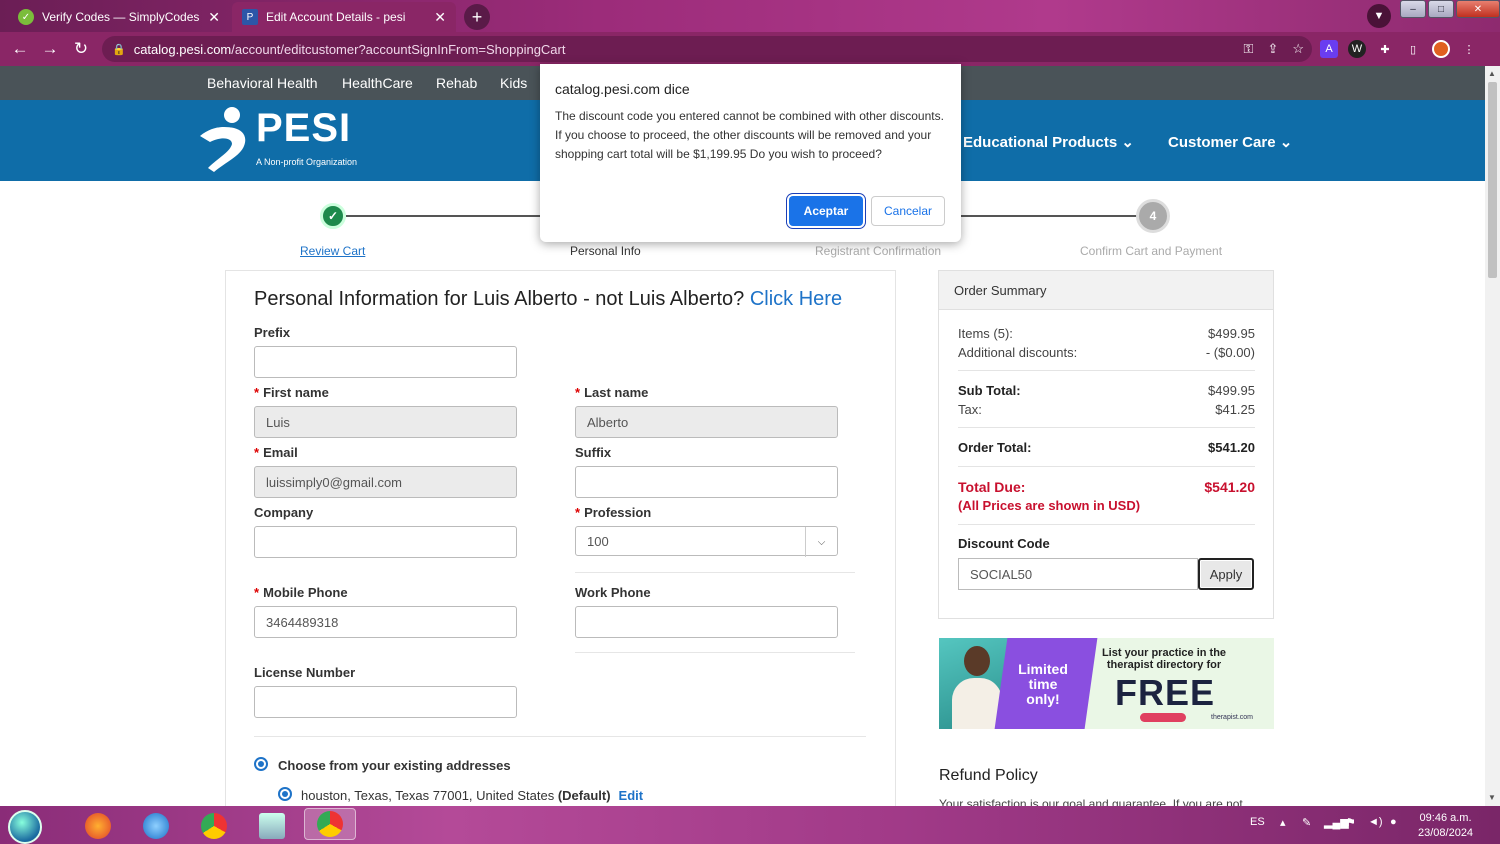  Describe the element at coordinates (1492, 797) in the screenshot. I see `scroll-down-icon: ▼` at that location.